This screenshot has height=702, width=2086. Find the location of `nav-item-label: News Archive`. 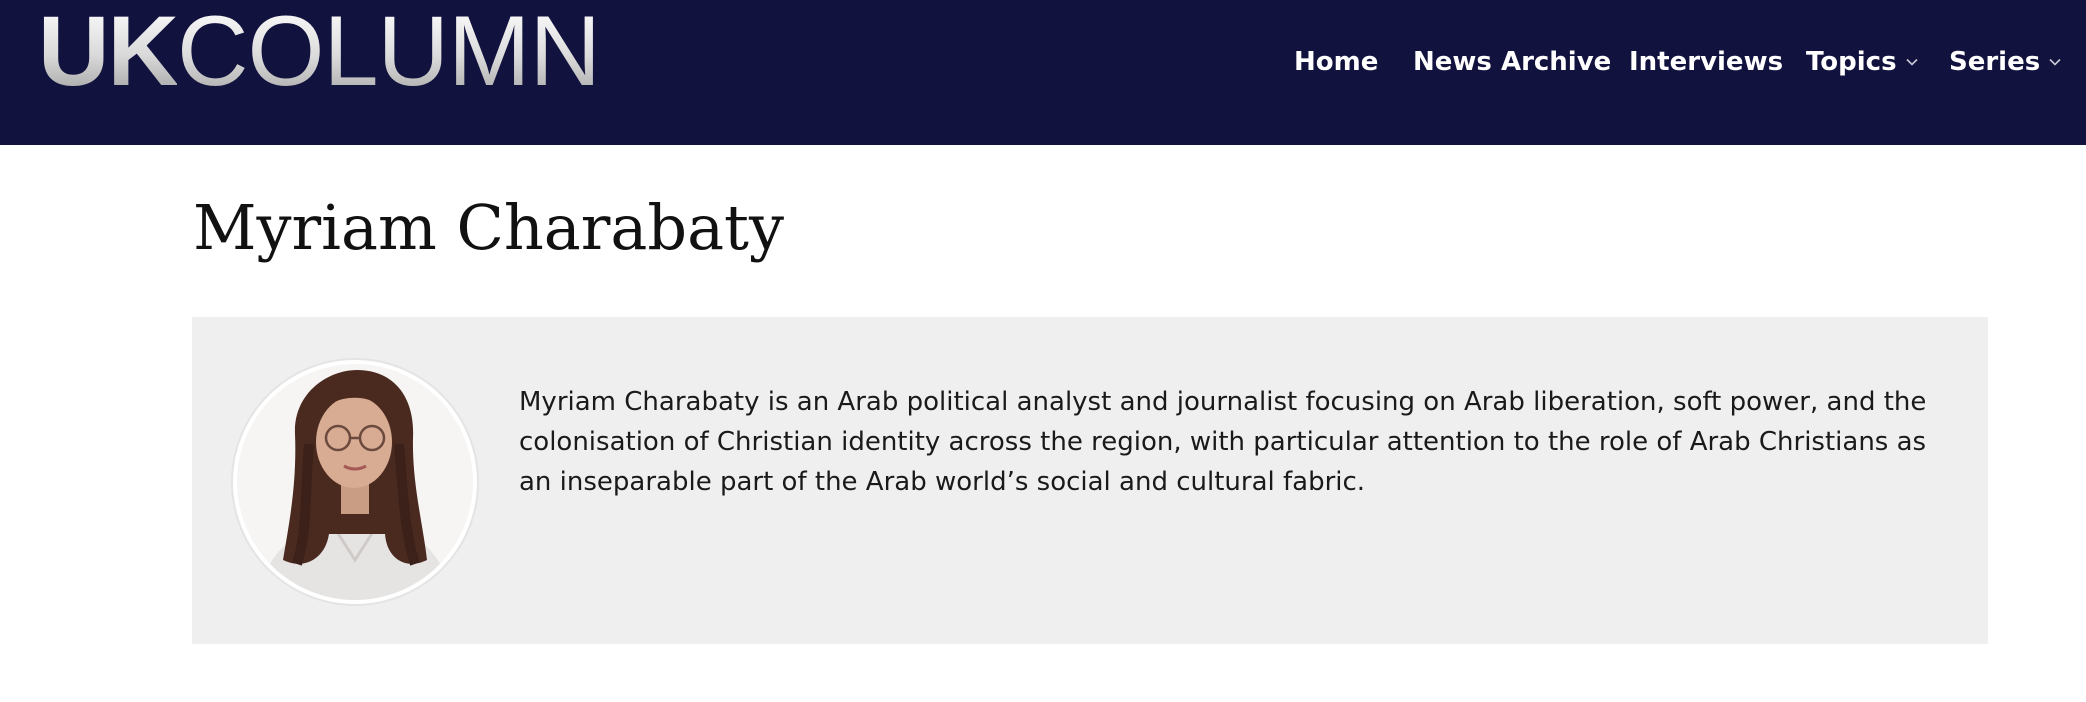

nav-item-label: News Archive is located at coordinates (1512, 62).